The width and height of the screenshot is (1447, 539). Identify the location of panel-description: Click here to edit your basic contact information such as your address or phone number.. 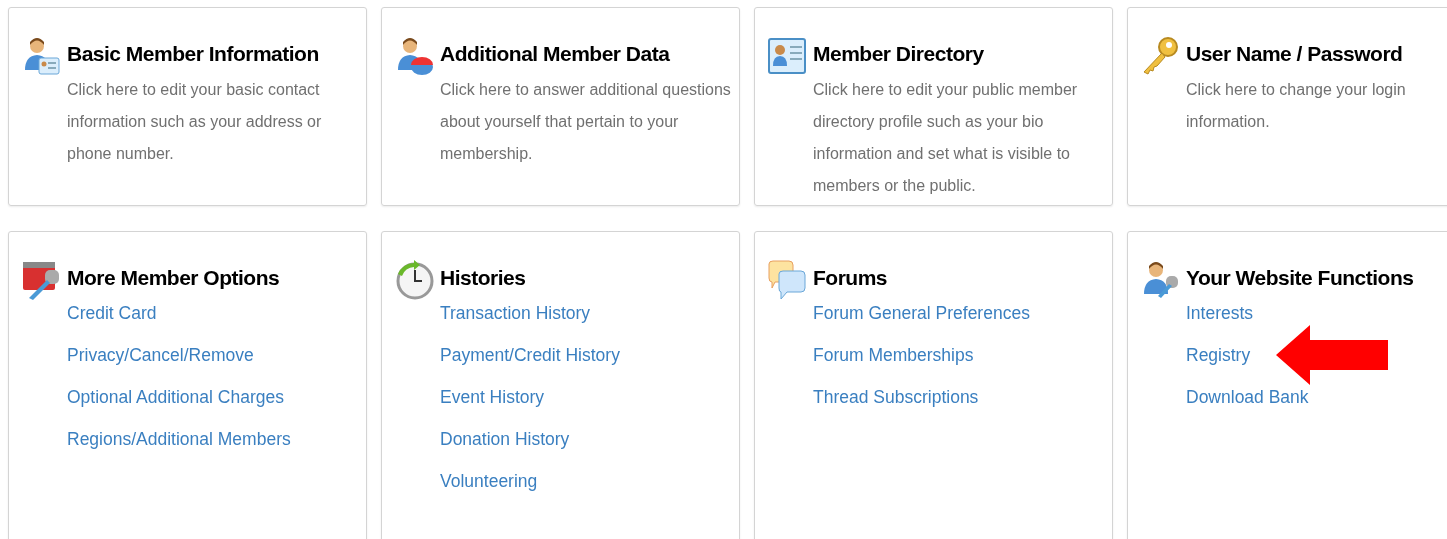
(212, 122).